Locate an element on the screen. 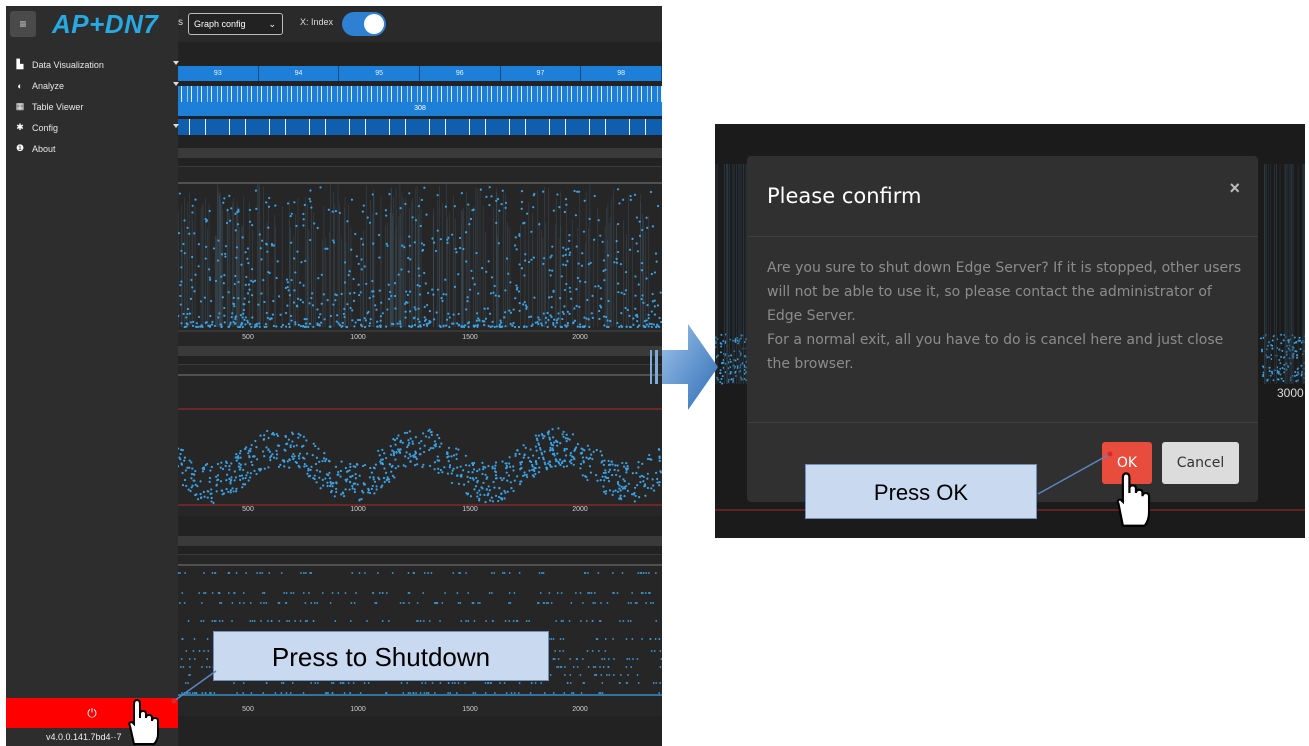 Image resolution: width=1309 pixels, height=746 pixels. hamburger-menu-icon: ≡ is located at coordinates (23, 24).